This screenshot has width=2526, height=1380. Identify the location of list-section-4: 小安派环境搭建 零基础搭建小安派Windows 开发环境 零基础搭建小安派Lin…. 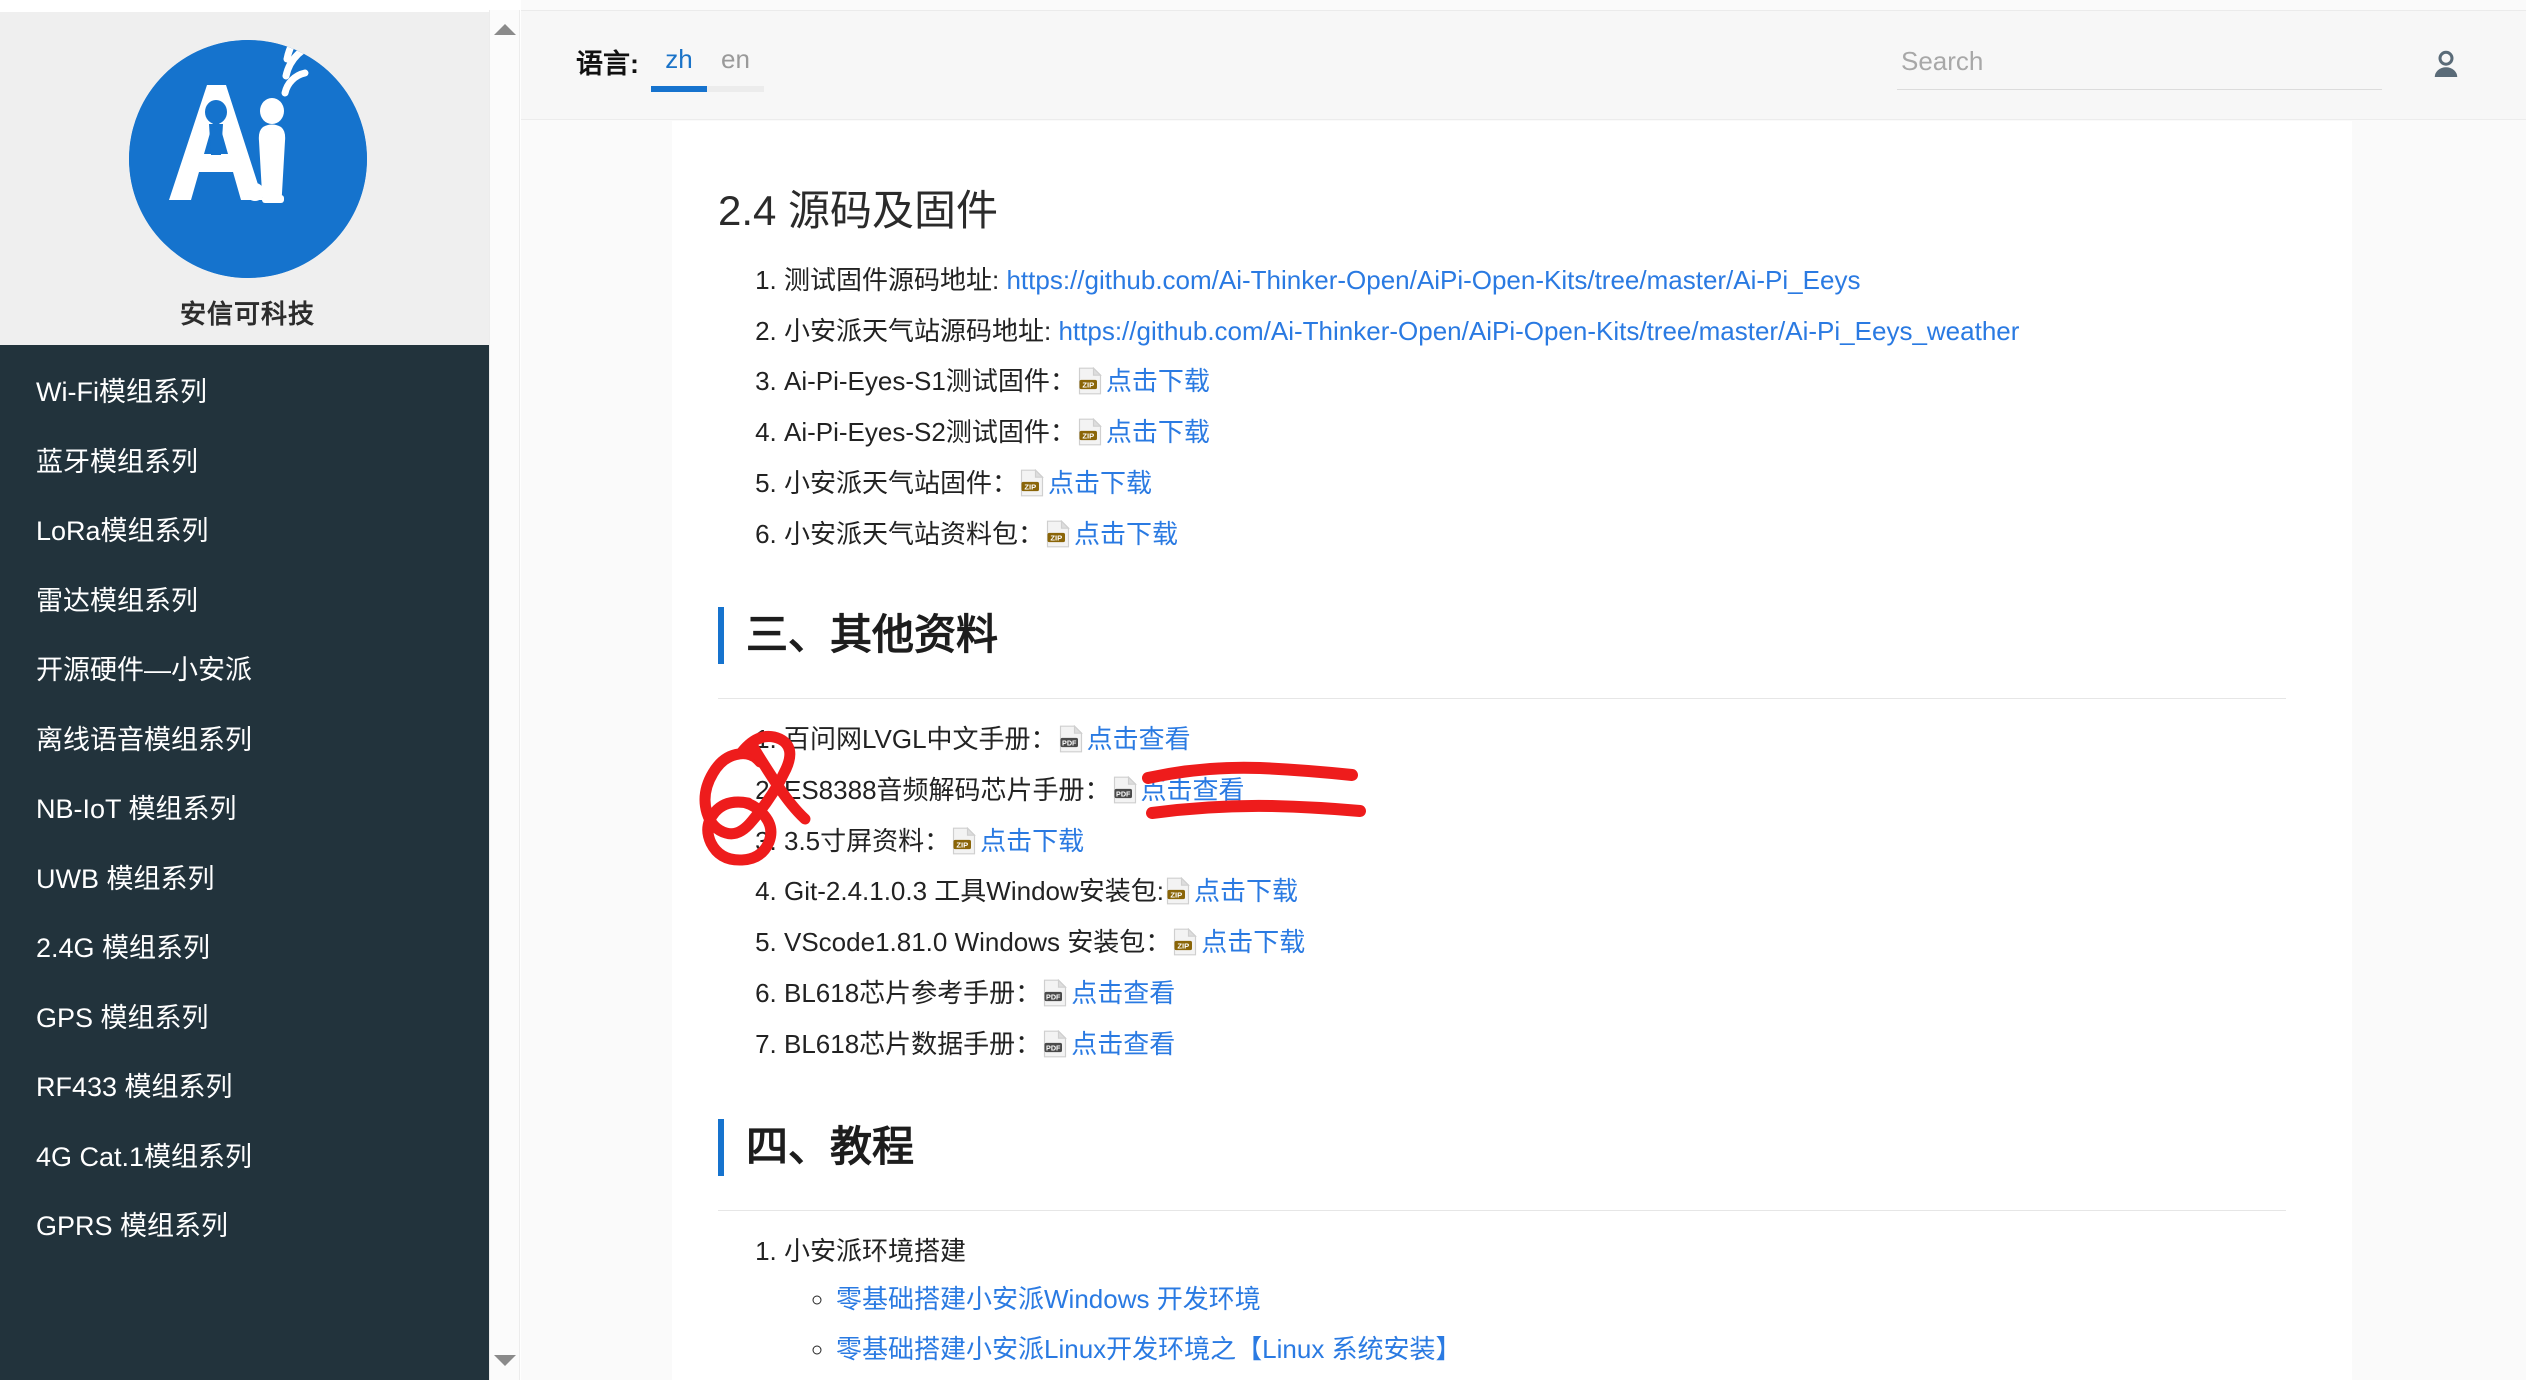
(1502, 1307).